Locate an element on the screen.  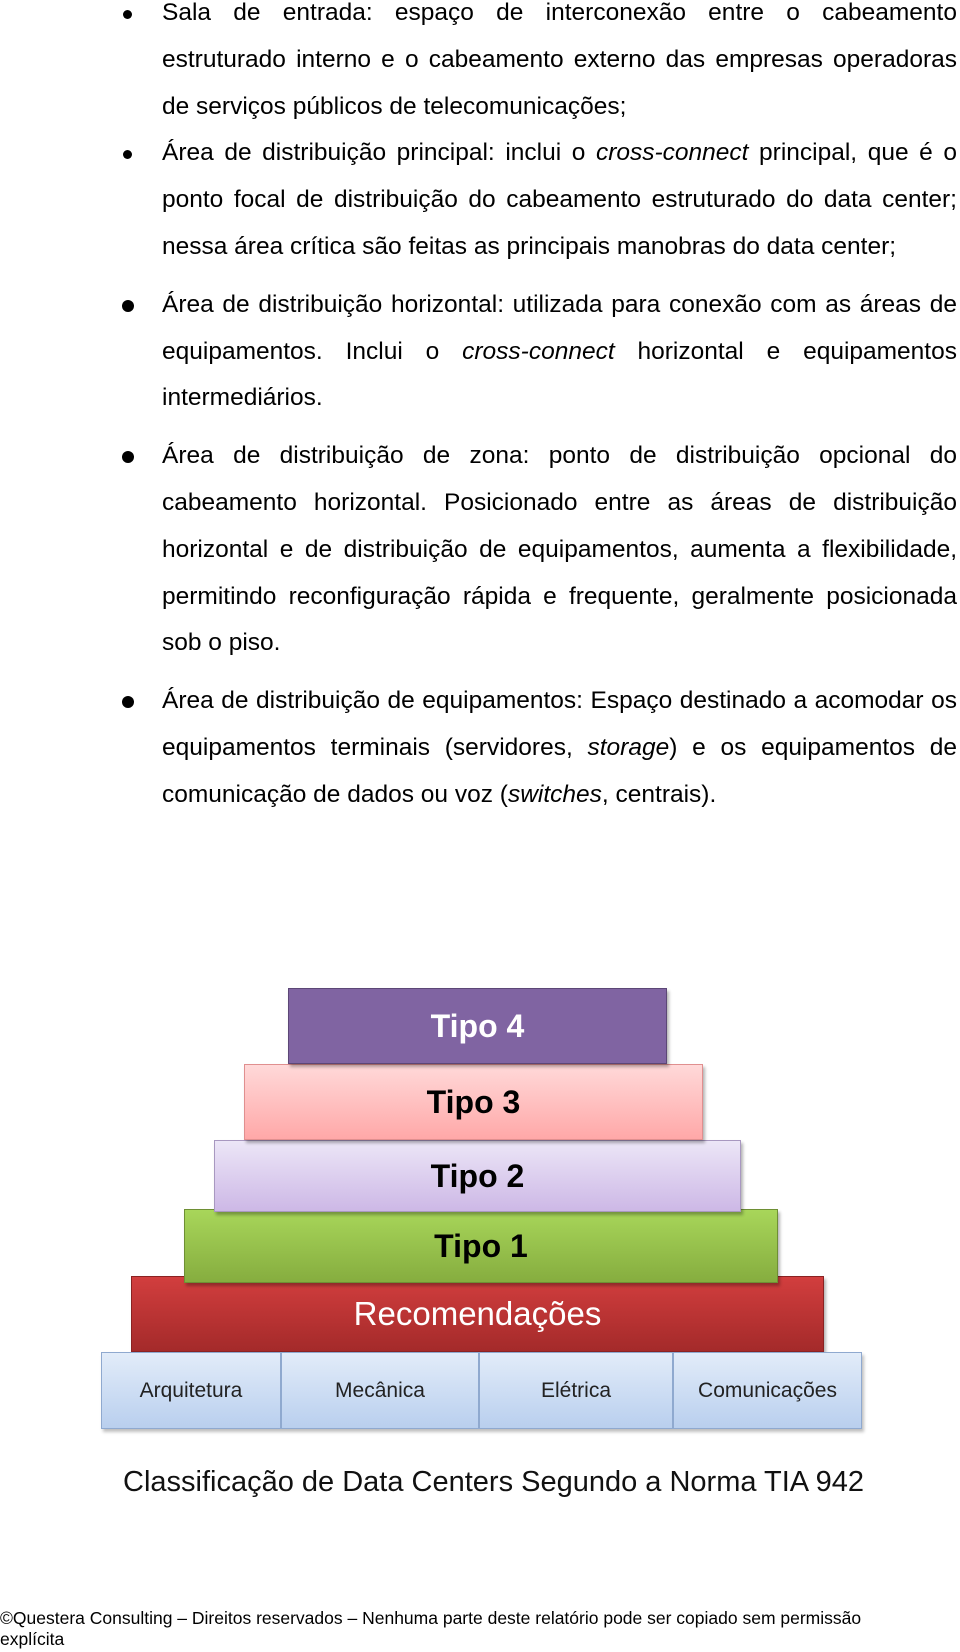
tier-tipo-1: Tipo 1 is located at coordinates (481, 1246).